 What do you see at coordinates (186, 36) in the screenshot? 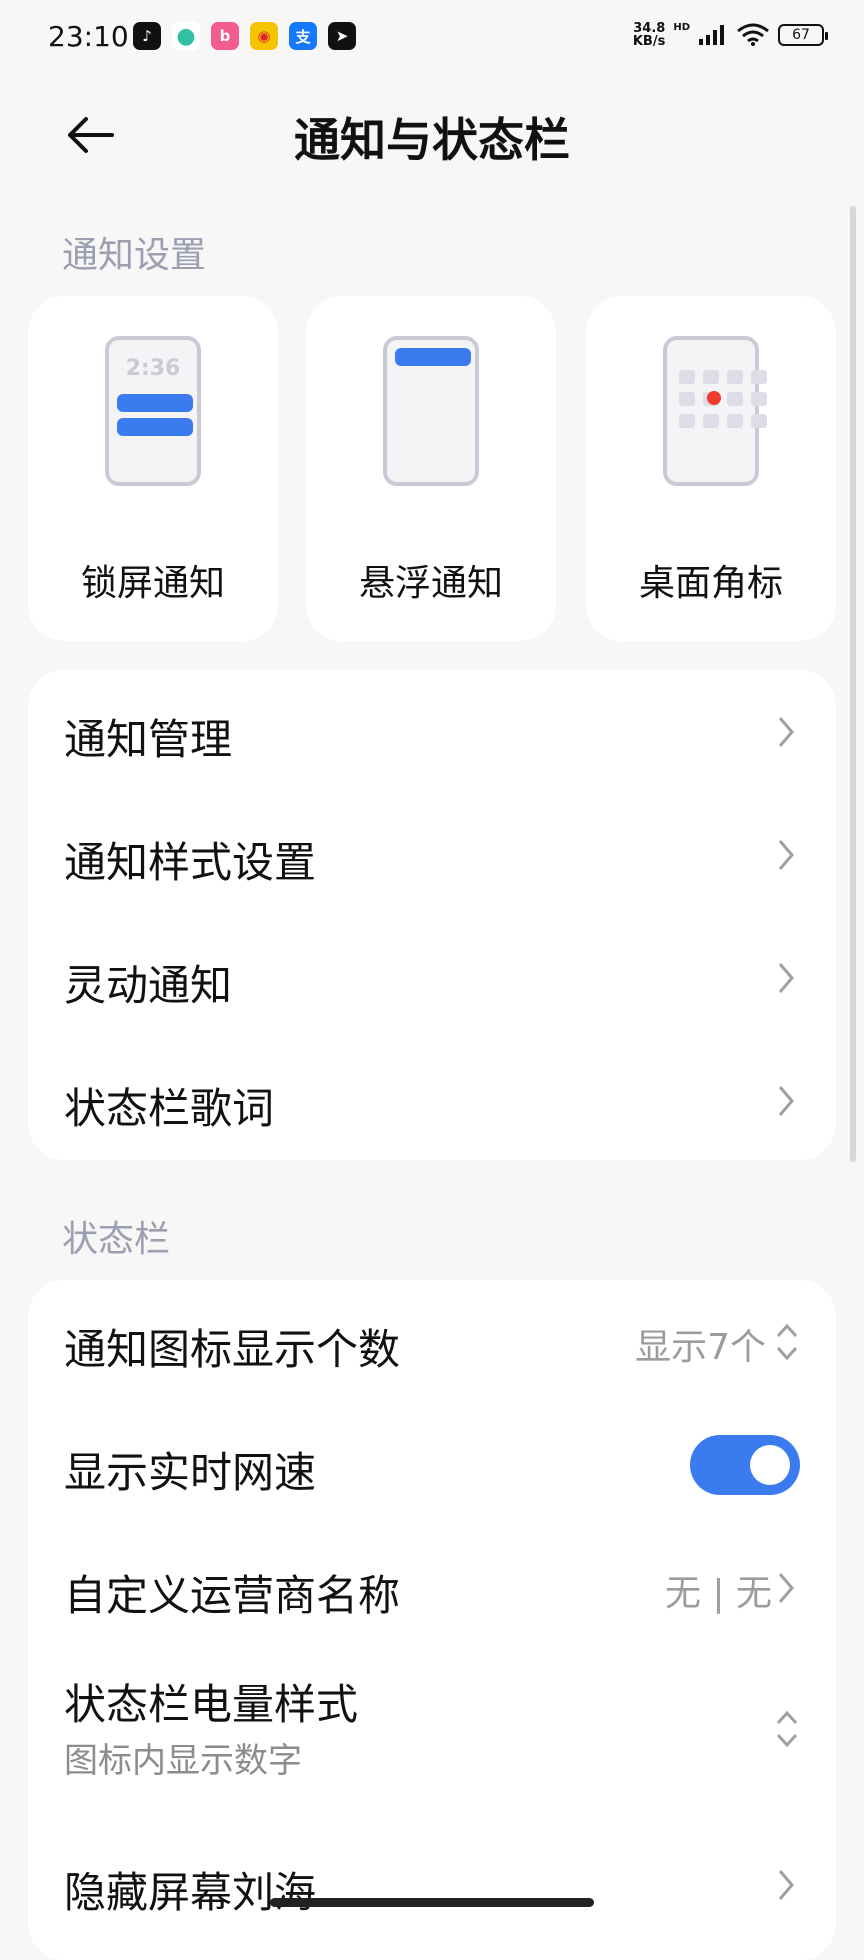
I see `app-green-icon: ●` at bounding box center [186, 36].